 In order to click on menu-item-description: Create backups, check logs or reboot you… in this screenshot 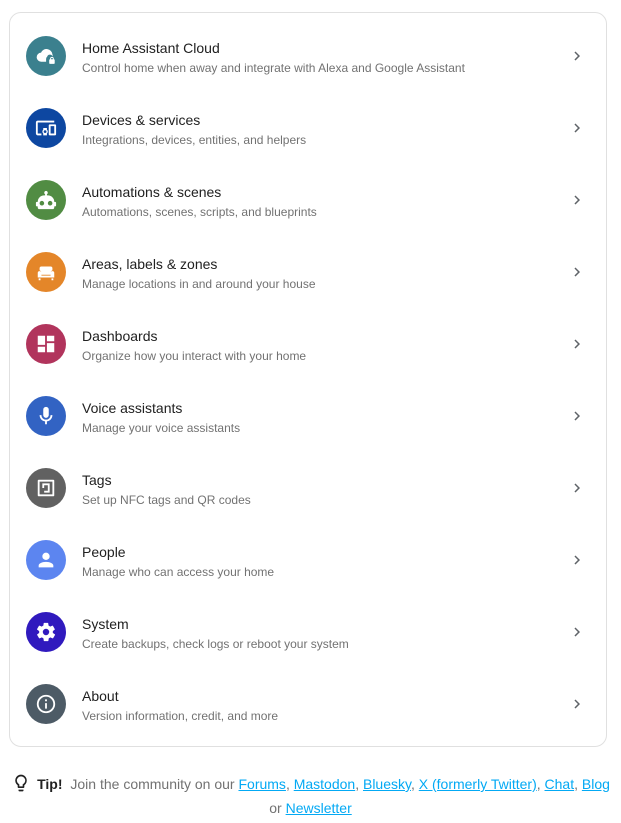, I will do `click(215, 644)`.